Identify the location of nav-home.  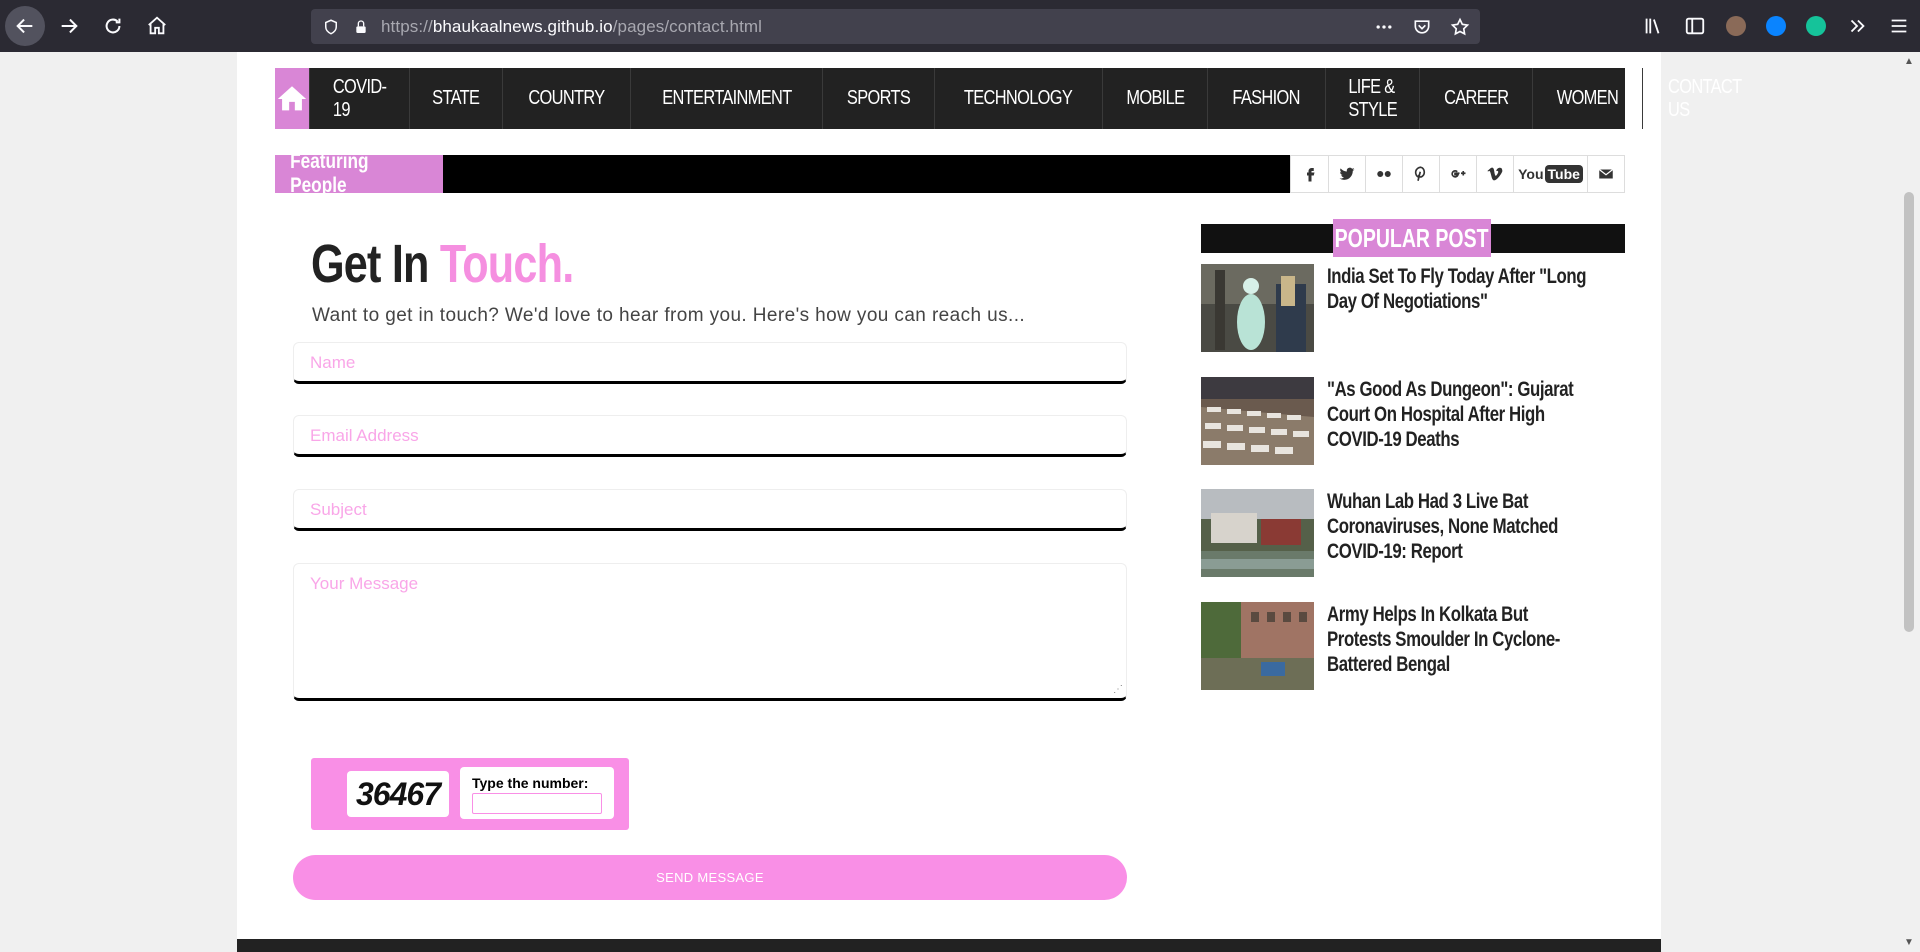
(292, 98).